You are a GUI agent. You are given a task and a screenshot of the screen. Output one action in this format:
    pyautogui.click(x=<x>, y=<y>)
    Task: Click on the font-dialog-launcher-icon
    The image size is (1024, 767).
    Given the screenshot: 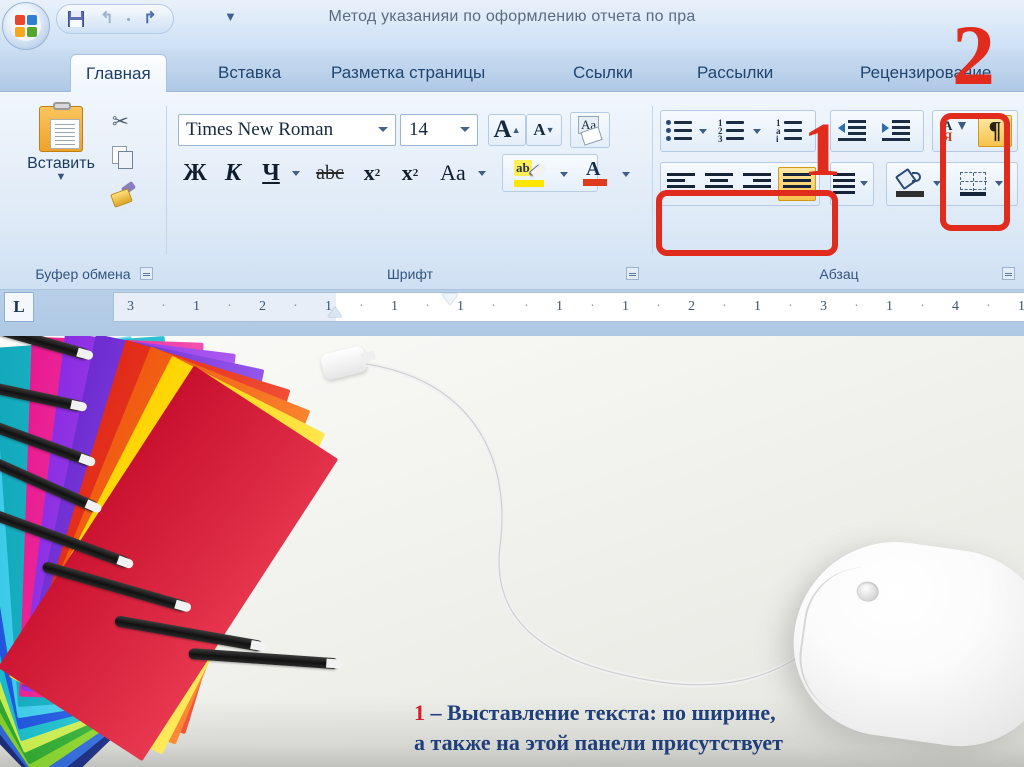 What is the action you would take?
    pyautogui.click(x=632, y=273)
    